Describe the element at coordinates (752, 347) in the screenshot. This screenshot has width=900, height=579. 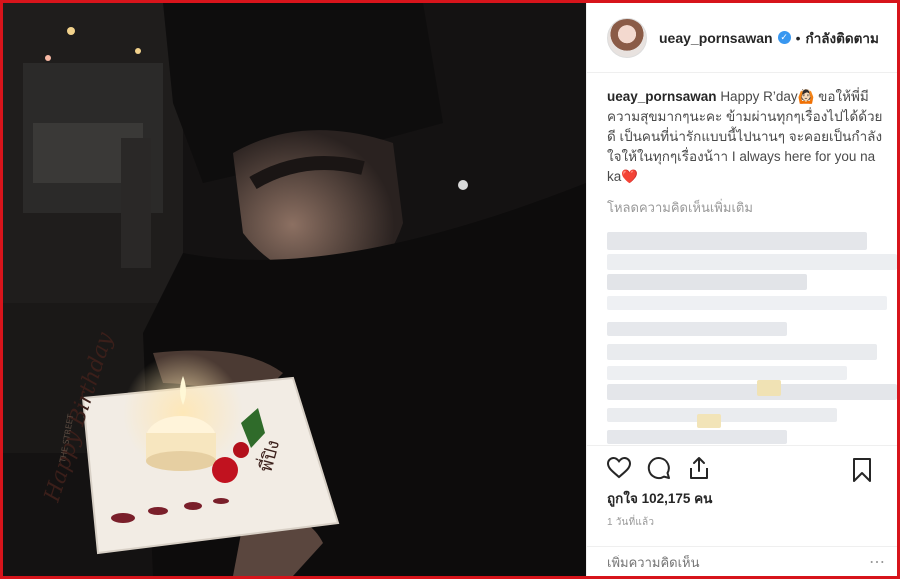
I see `blurred-comments` at that location.